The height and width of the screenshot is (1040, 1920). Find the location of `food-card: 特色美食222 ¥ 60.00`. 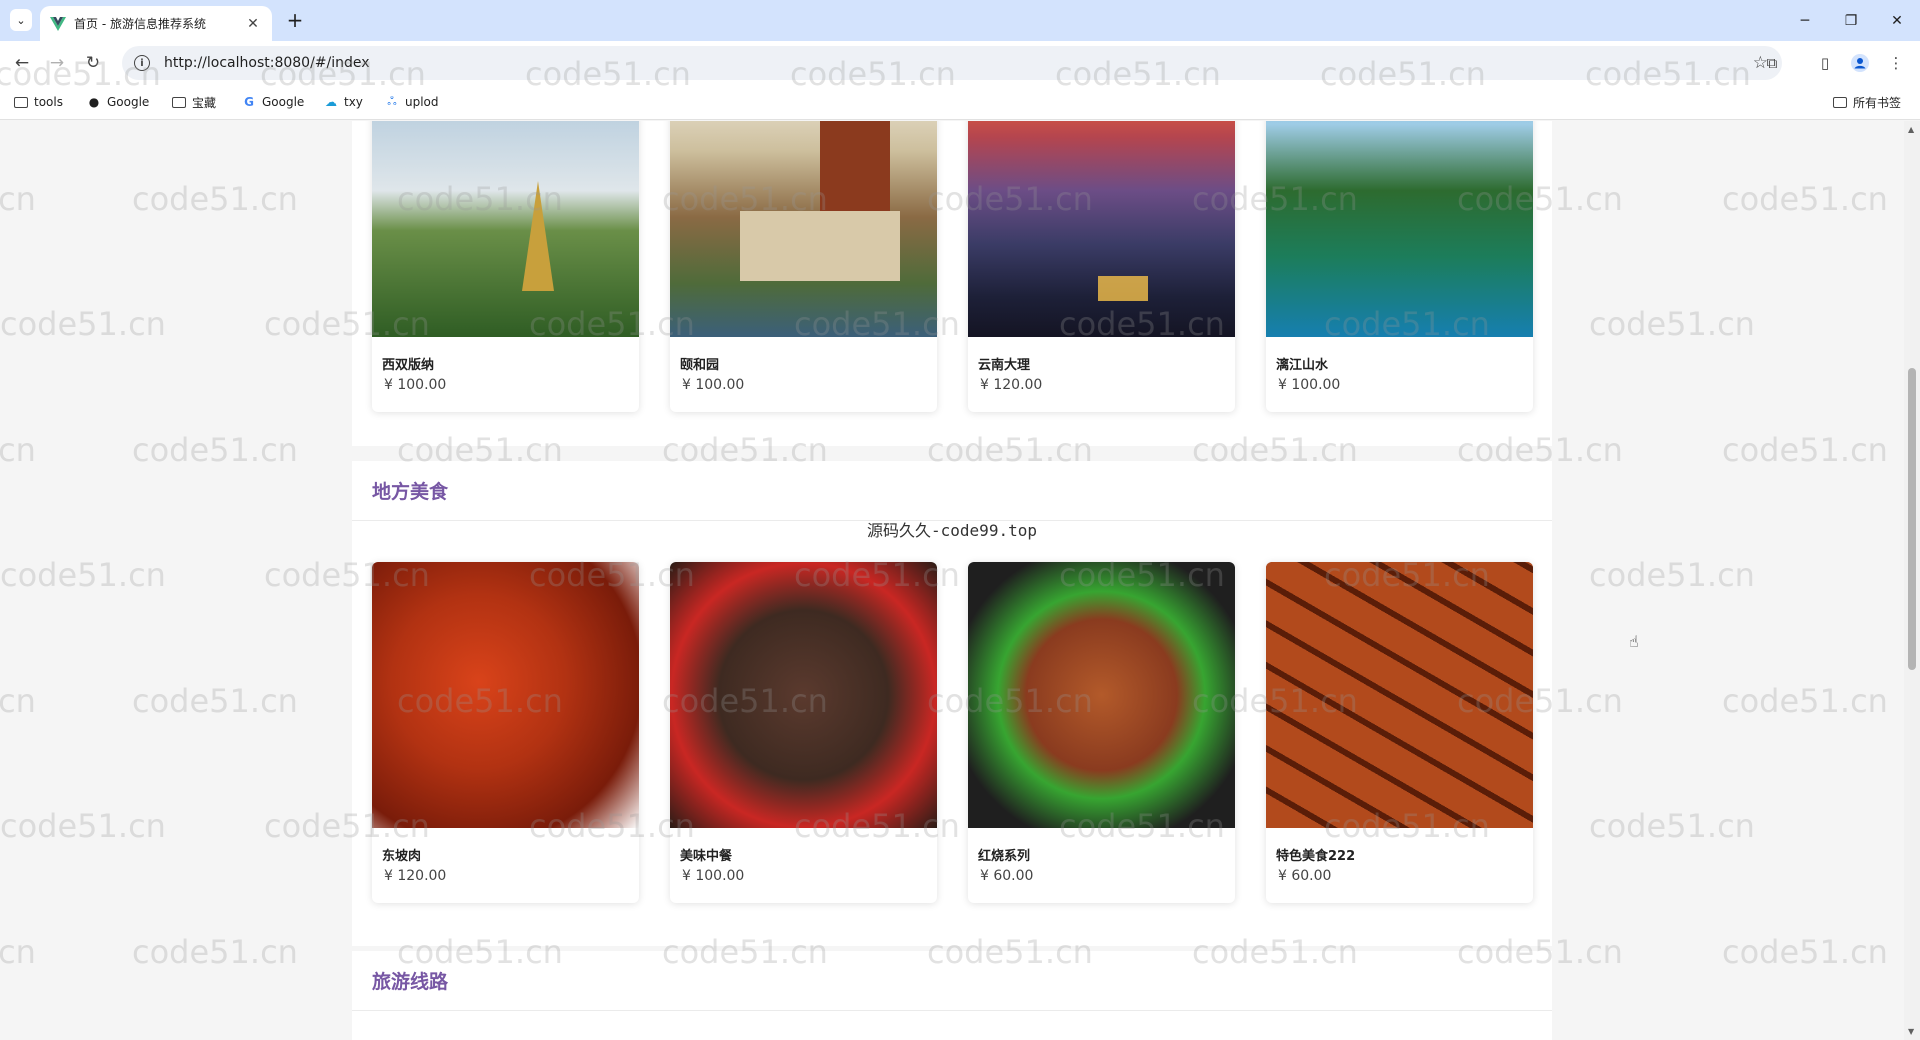

food-card: 特色美食222 ¥ 60.00 is located at coordinates (1399, 732).